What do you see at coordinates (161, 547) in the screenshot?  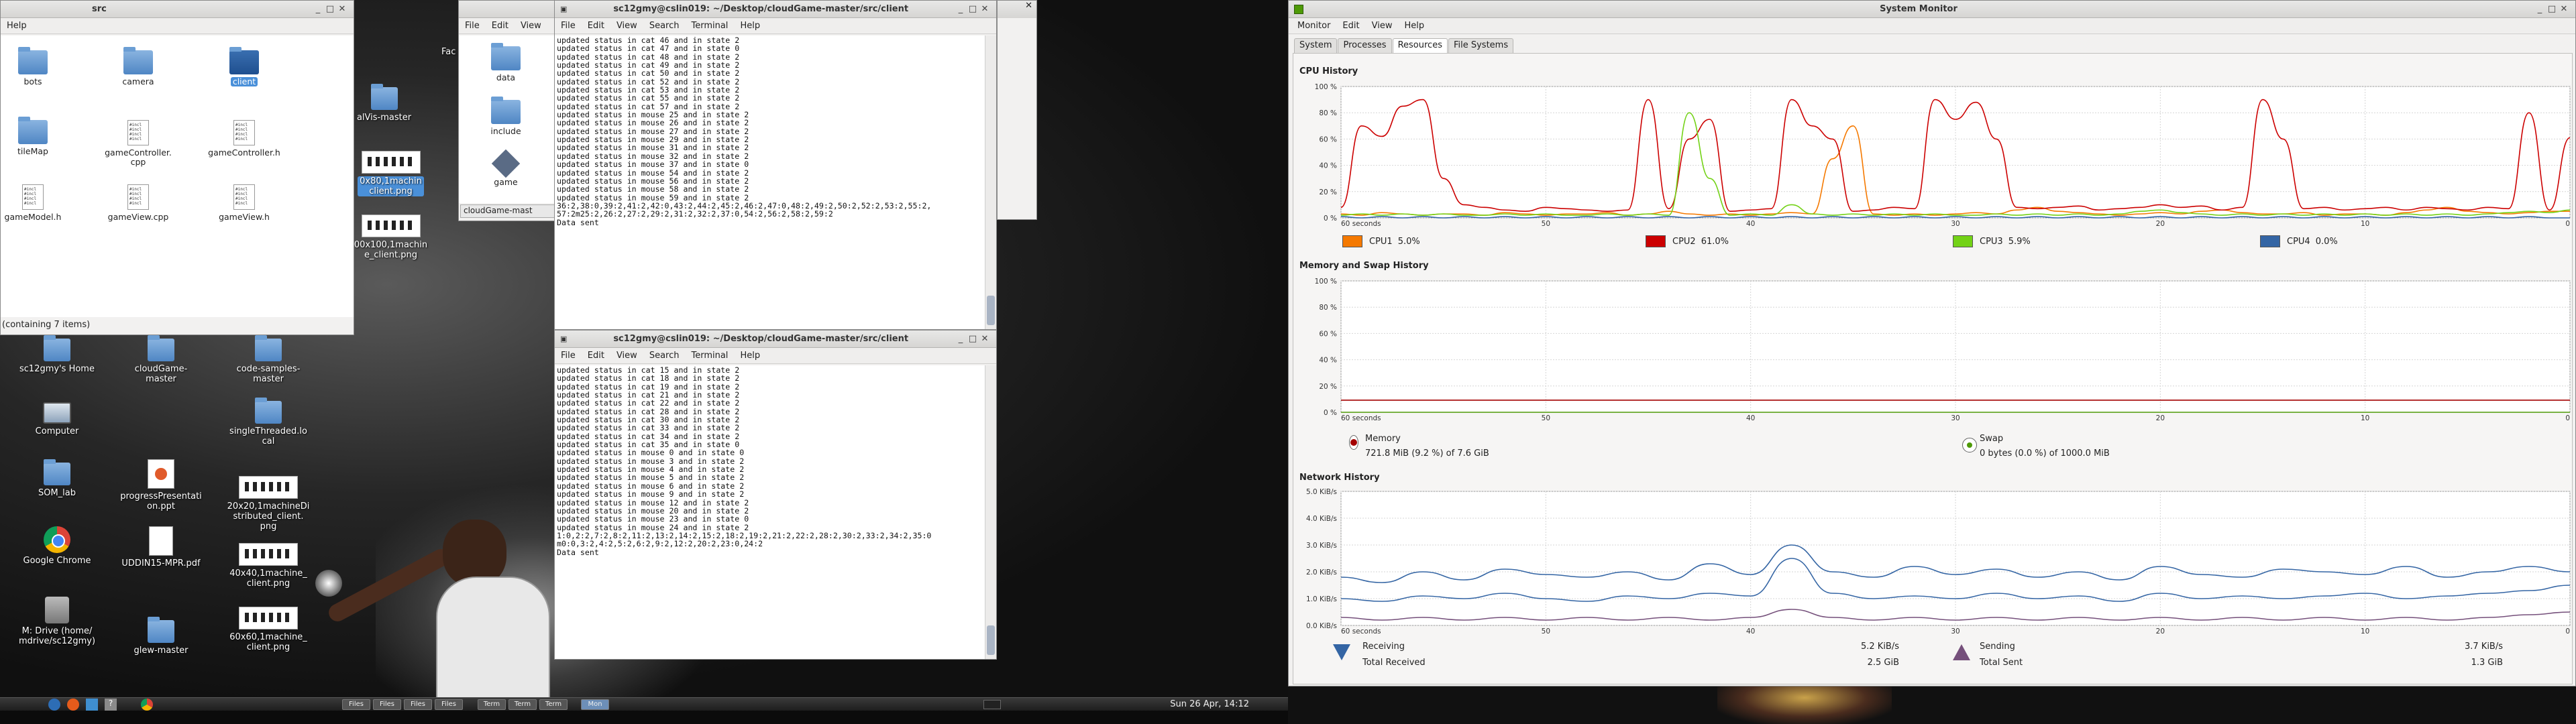 I see `desktop-icon-doc: UDDIN15-MPR.pdf` at bounding box center [161, 547].